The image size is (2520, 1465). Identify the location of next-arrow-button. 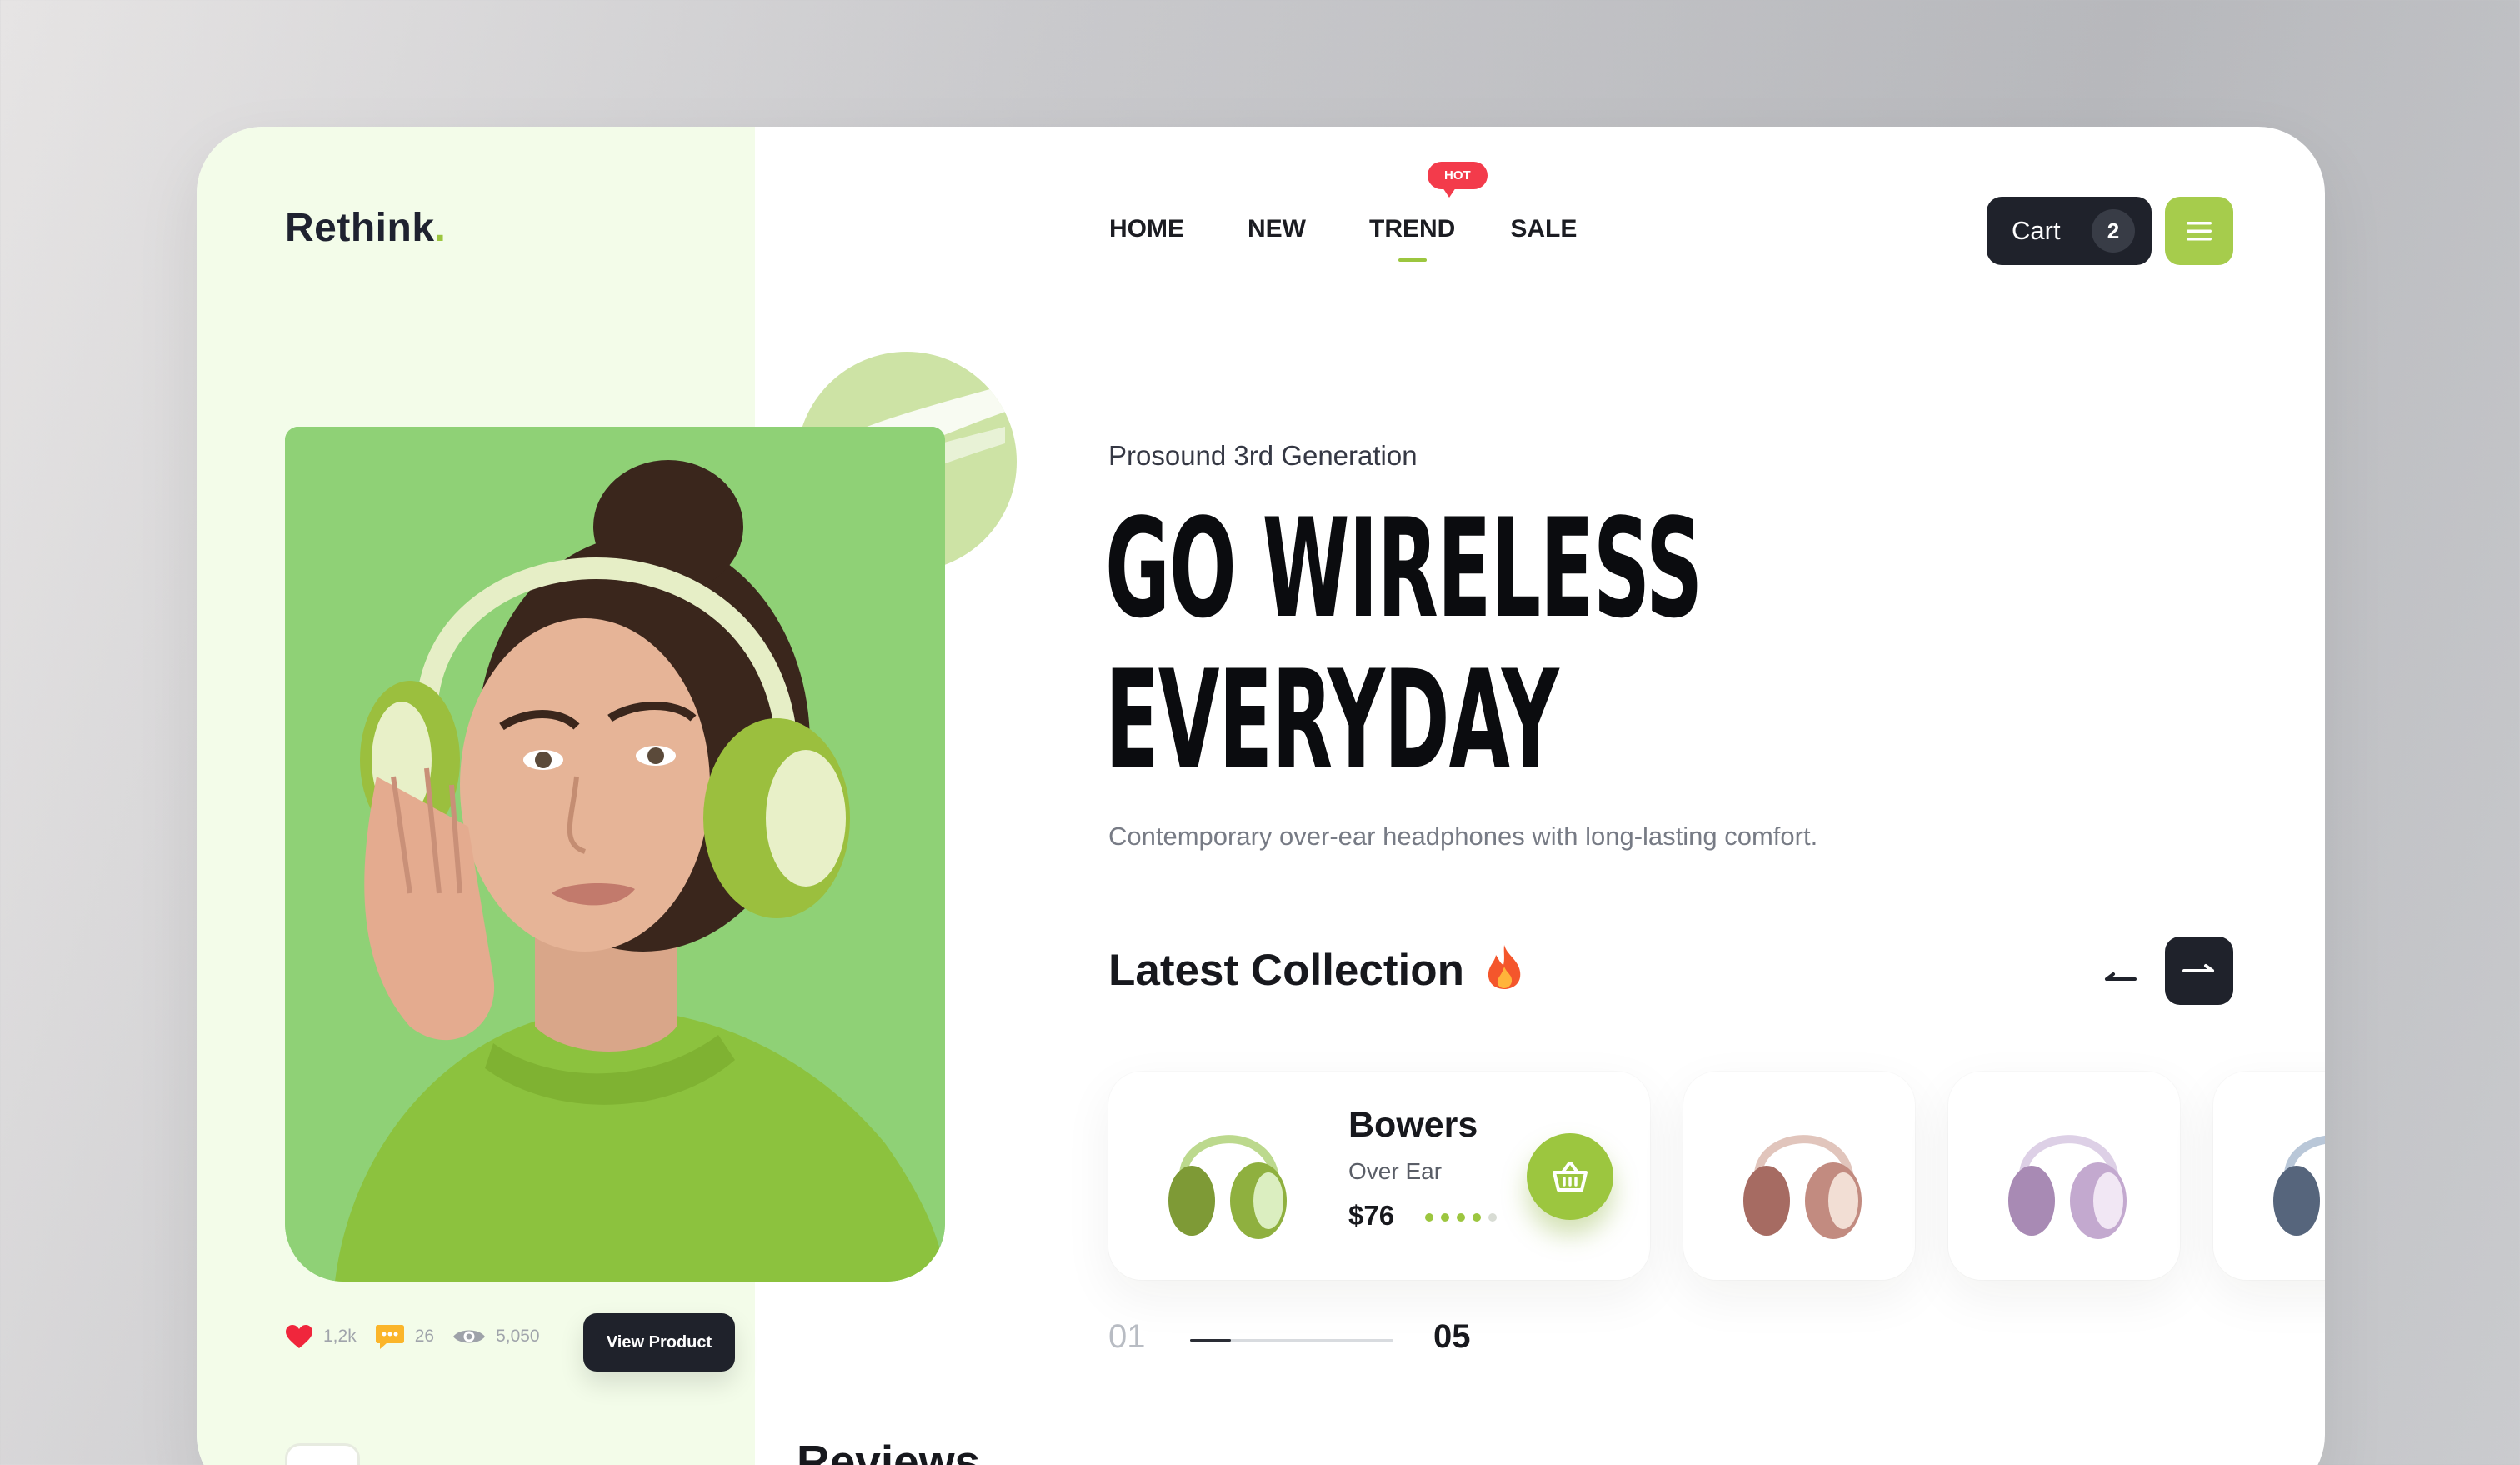
(2199, 971).